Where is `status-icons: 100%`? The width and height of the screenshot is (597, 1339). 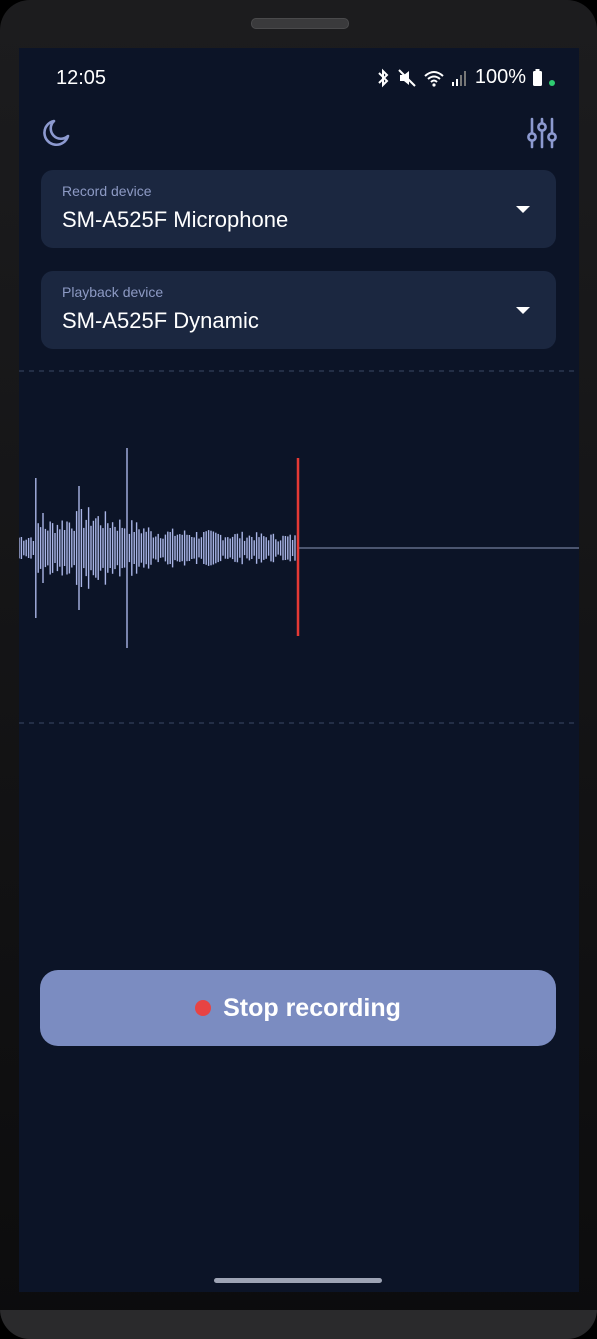
status-icons: 100% is located at coordinates (465, 77).